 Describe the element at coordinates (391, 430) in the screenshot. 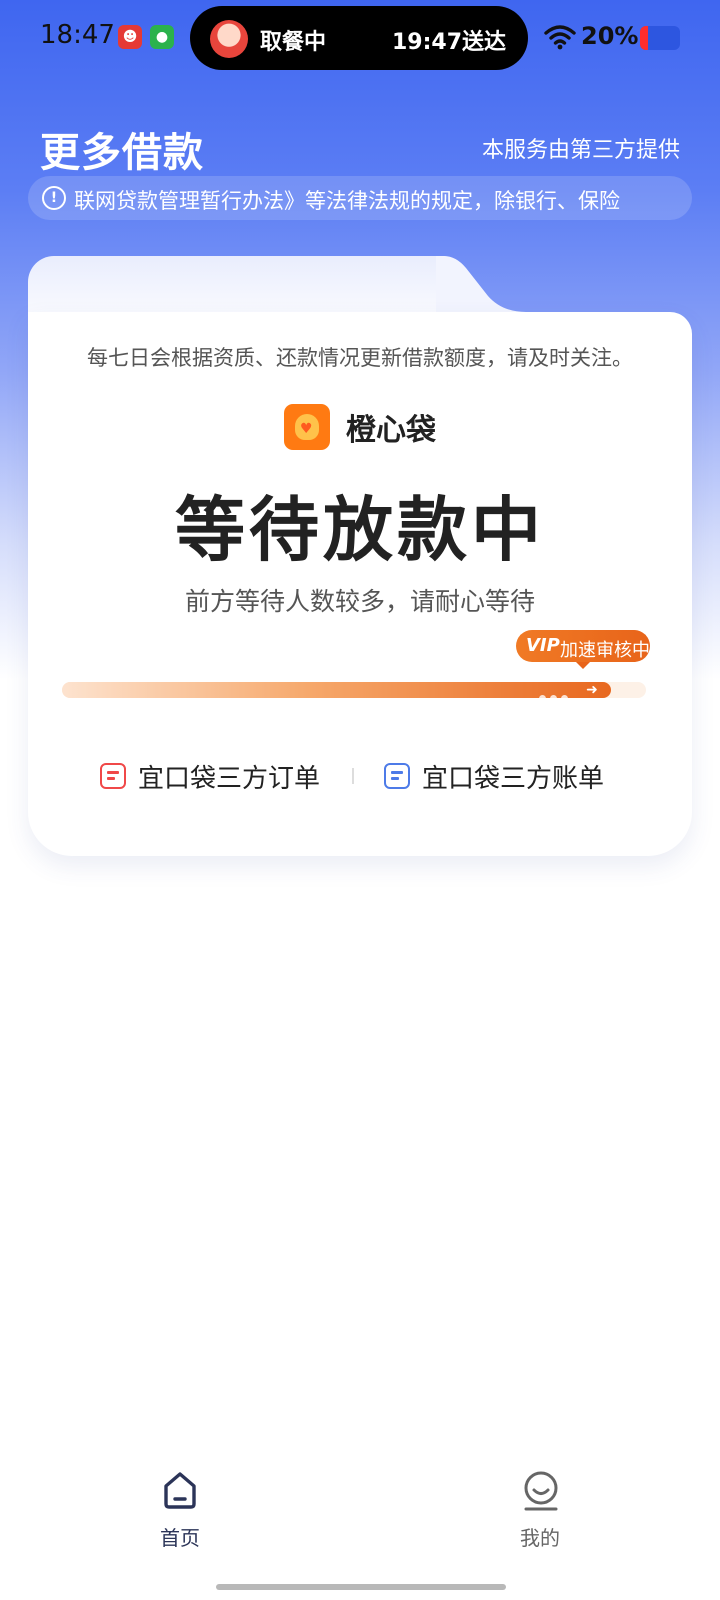

I see `brand-name: 橙心袋` at that location.